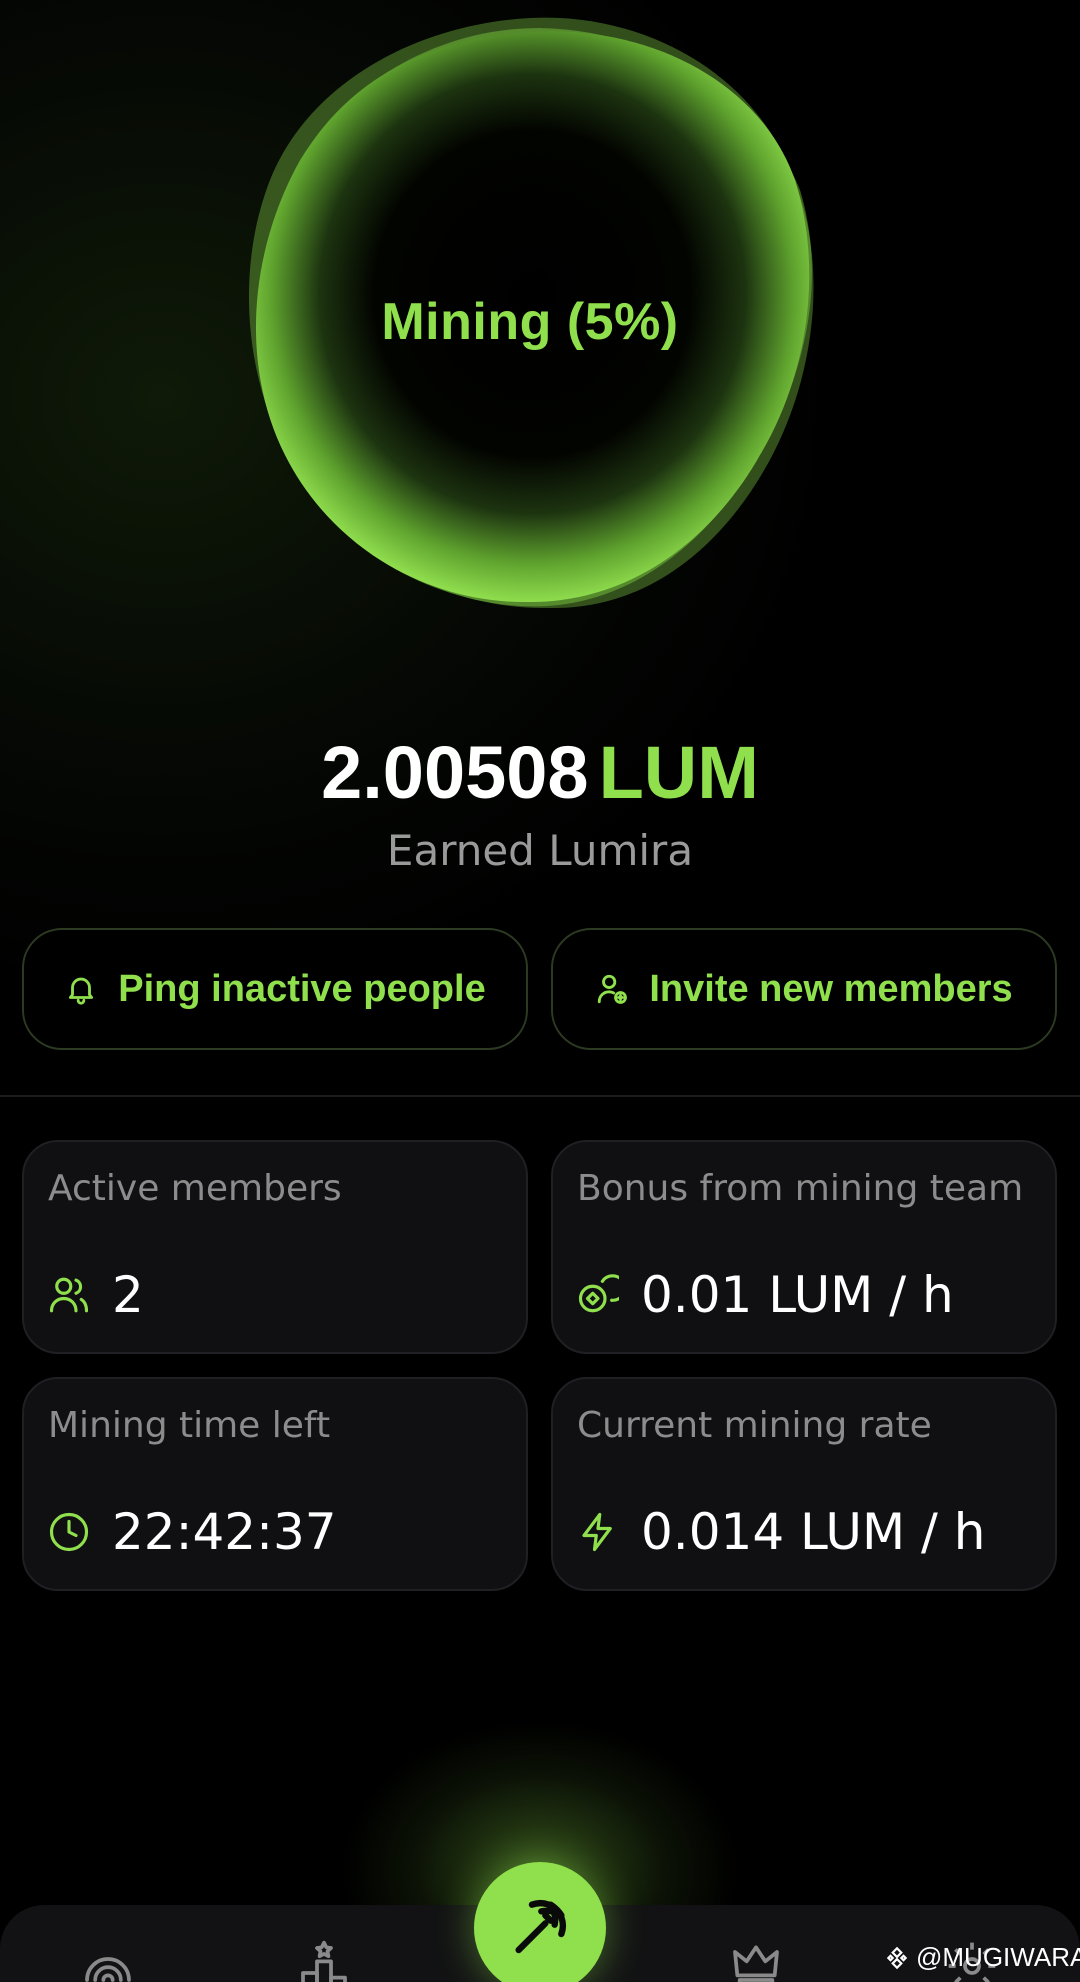  What do you see at coordinates (598, 1295) in the screenshot?
I see `coins-icon` at bounding box center [598, 1295].